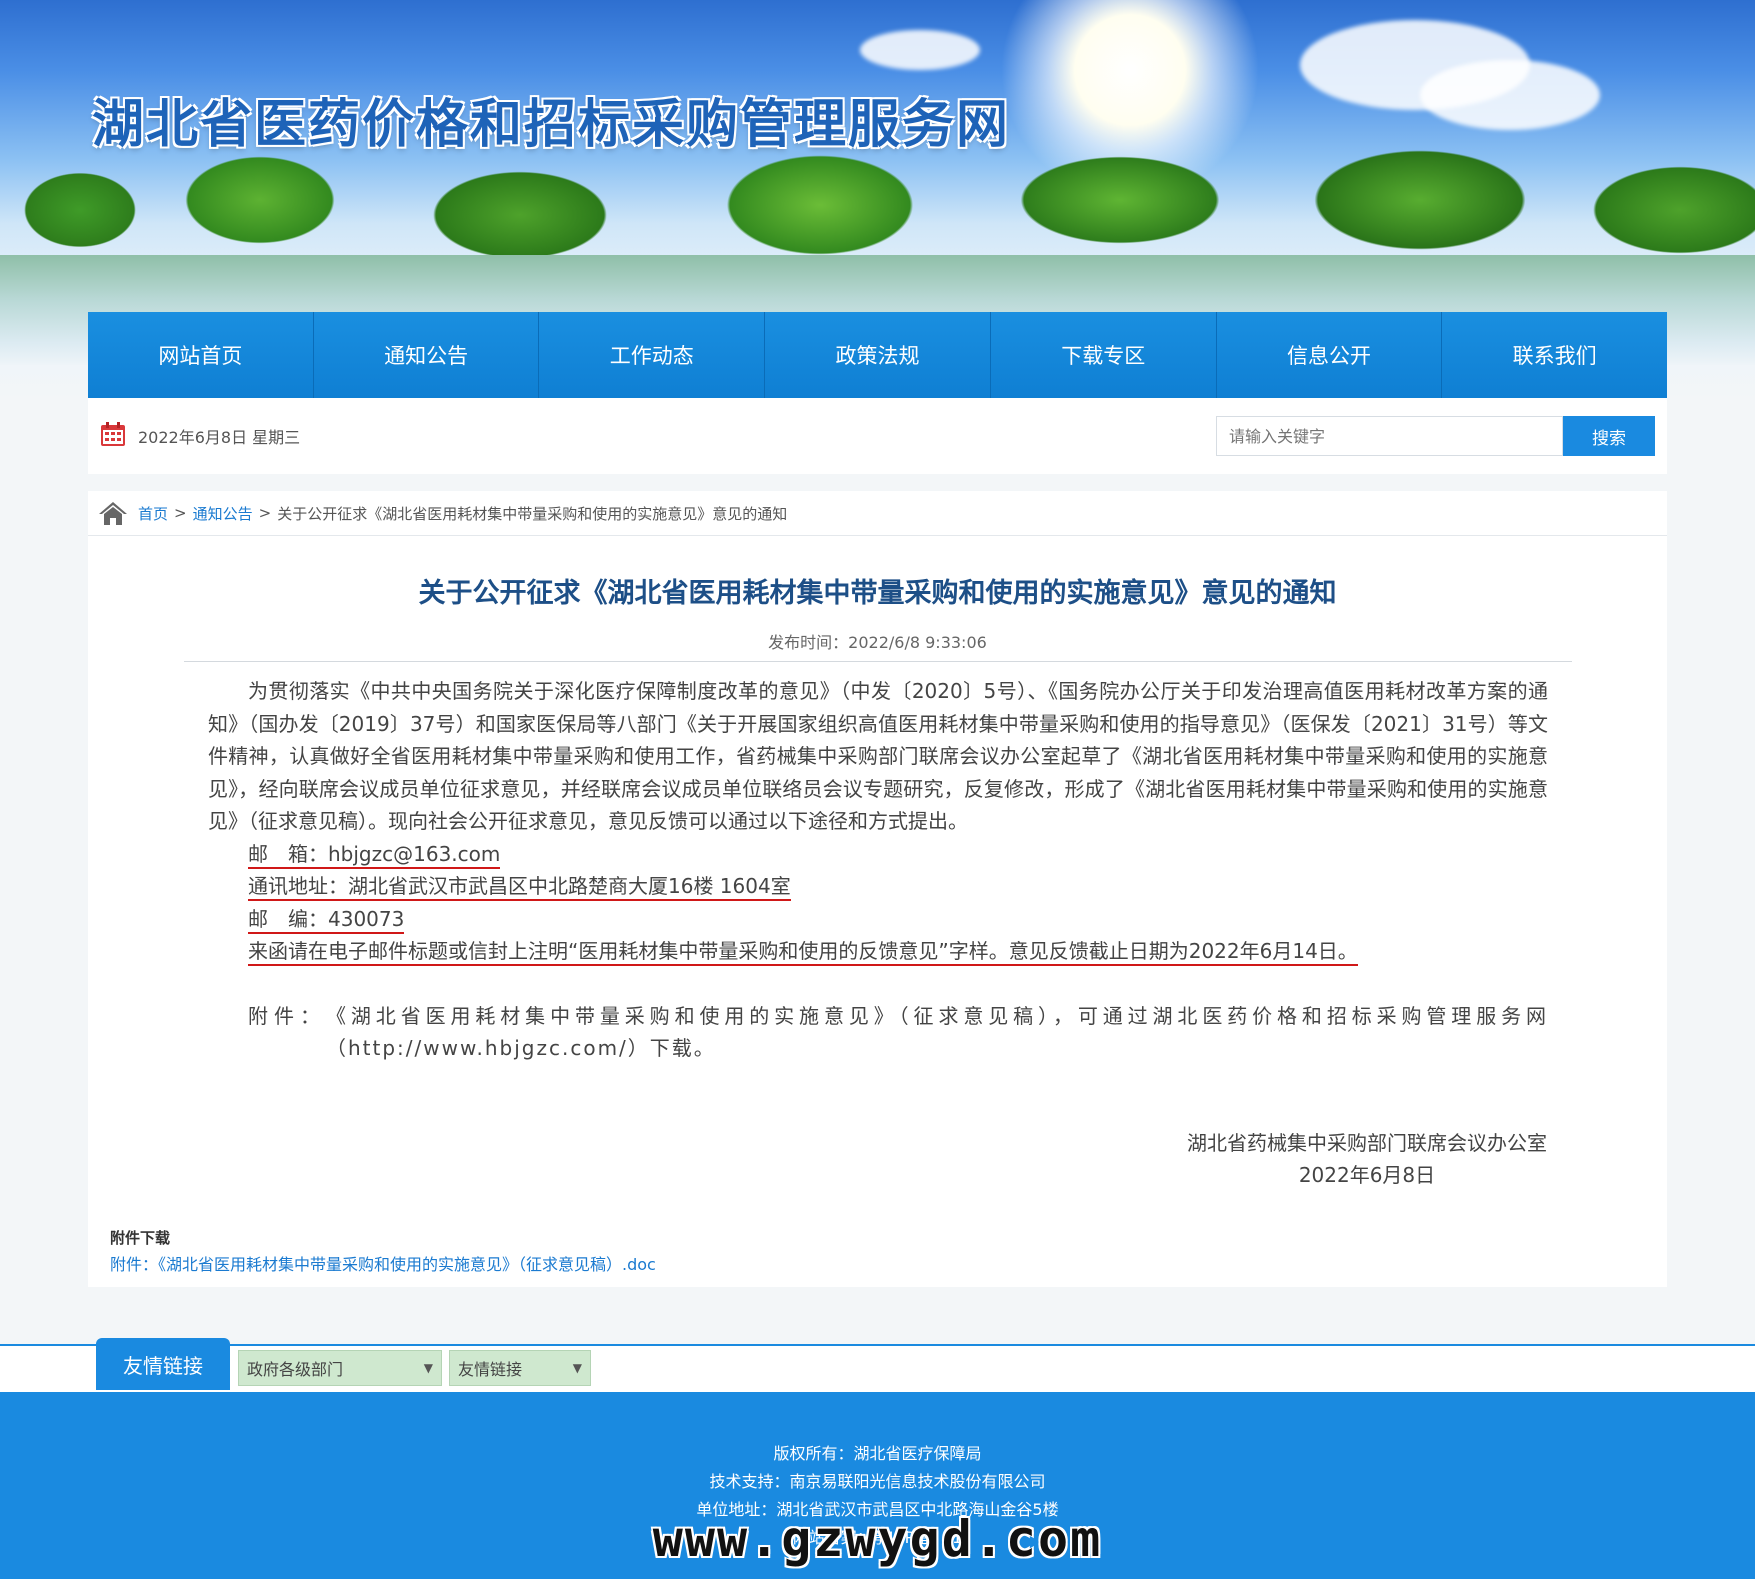 The width and height of the screenshot is (1755, 1579). I want to click on friendly-links-tab: 友情链接, so click(163, 1364).